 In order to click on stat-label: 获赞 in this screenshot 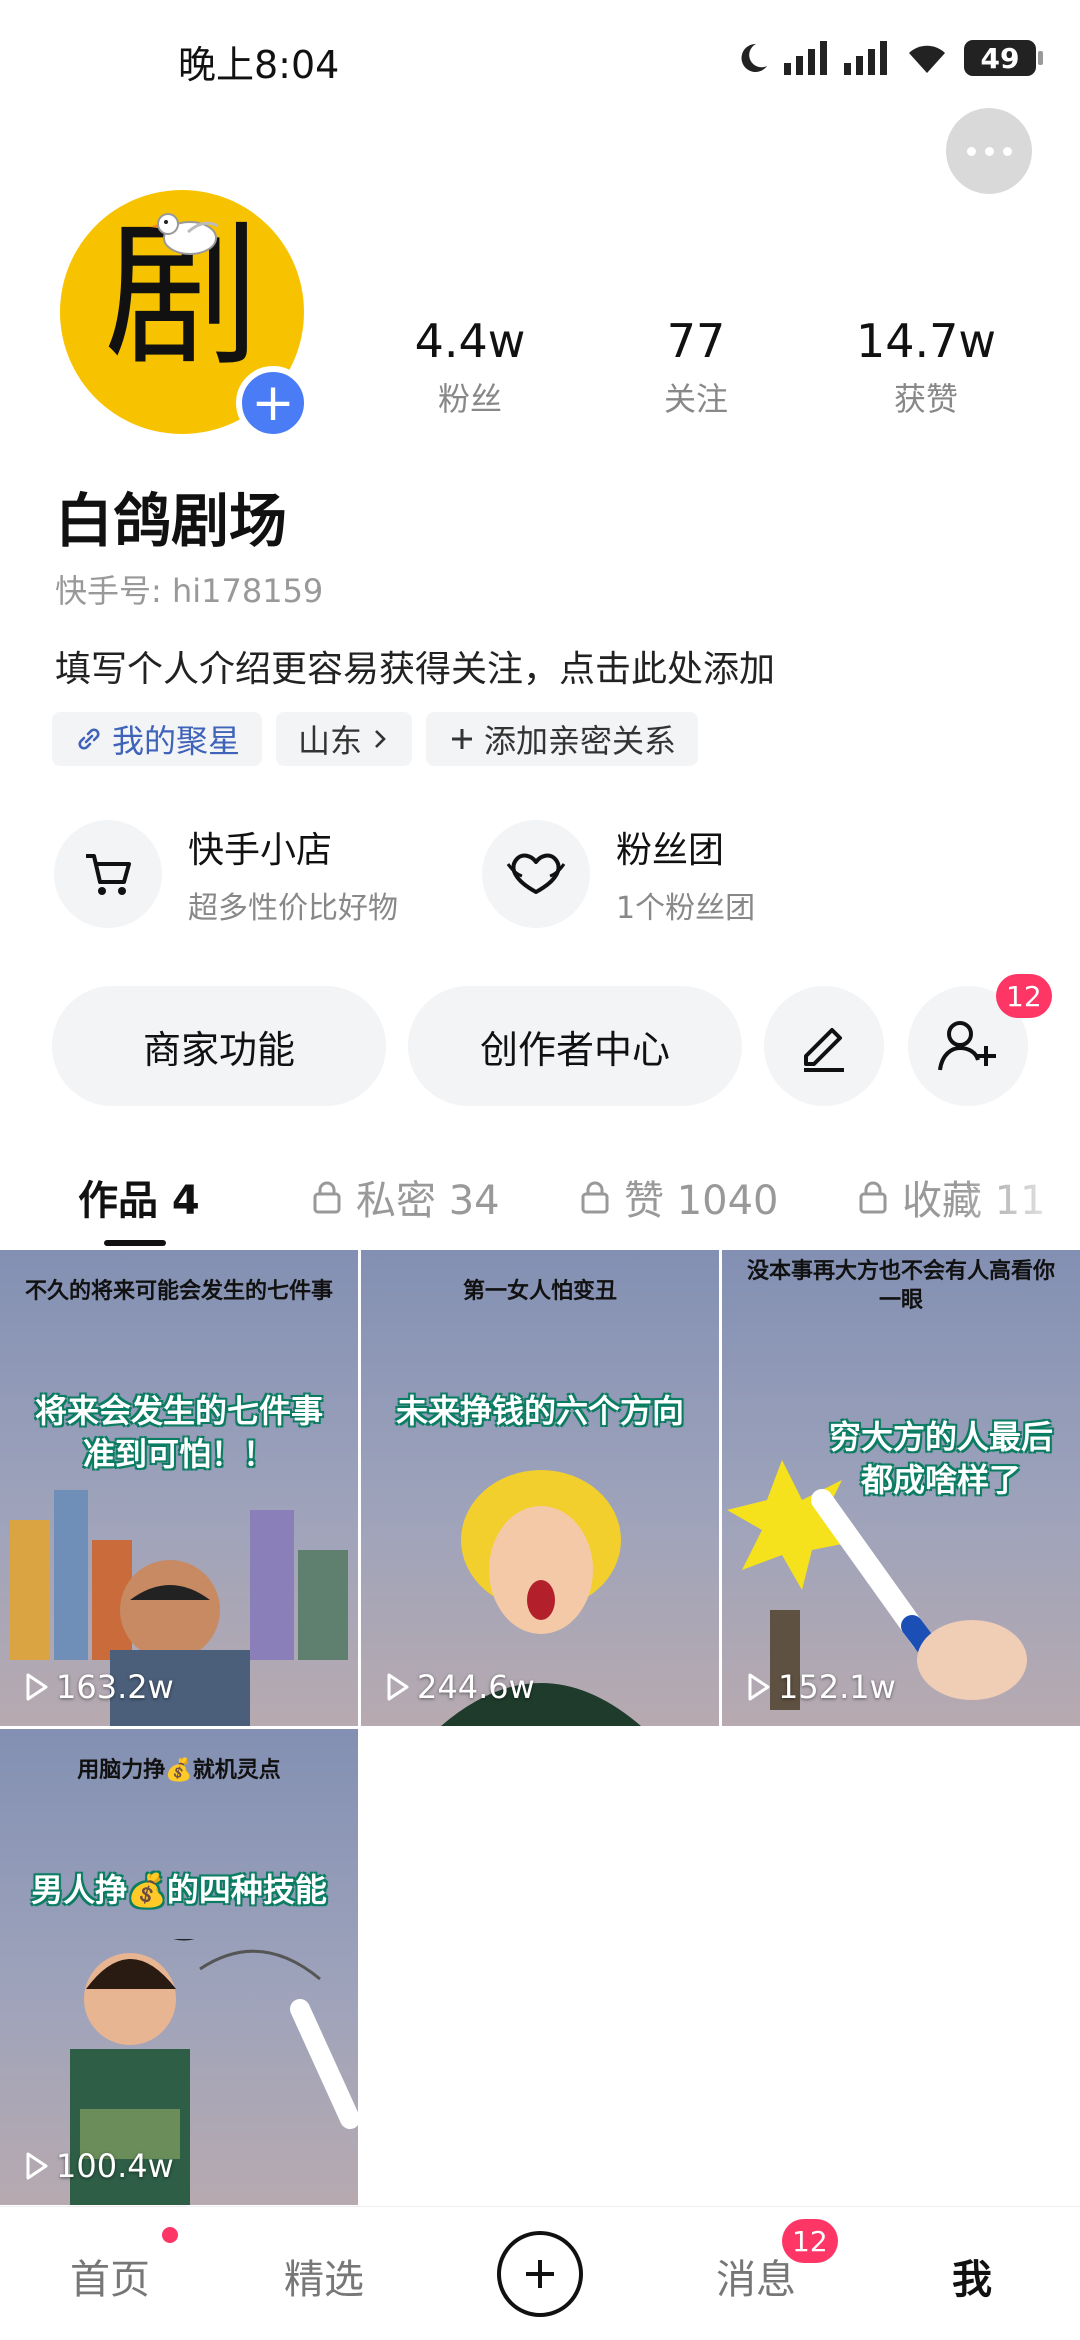, I will do `click(925, 399)`.